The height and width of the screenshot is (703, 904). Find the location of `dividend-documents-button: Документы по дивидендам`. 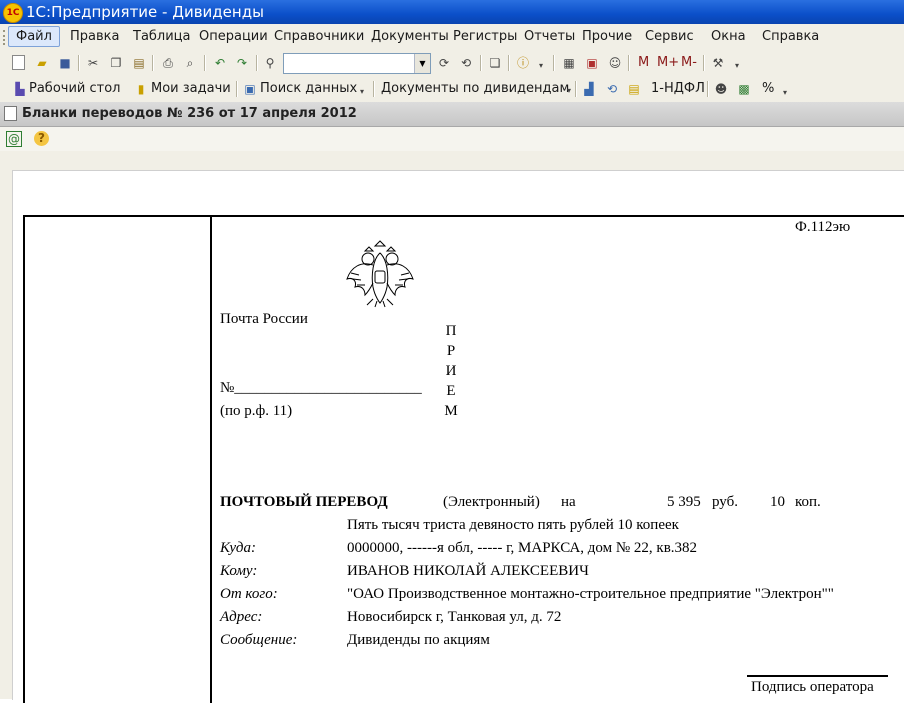

dividend-documents-button: Документы по дивидендам is located at coordinates (475, 88).